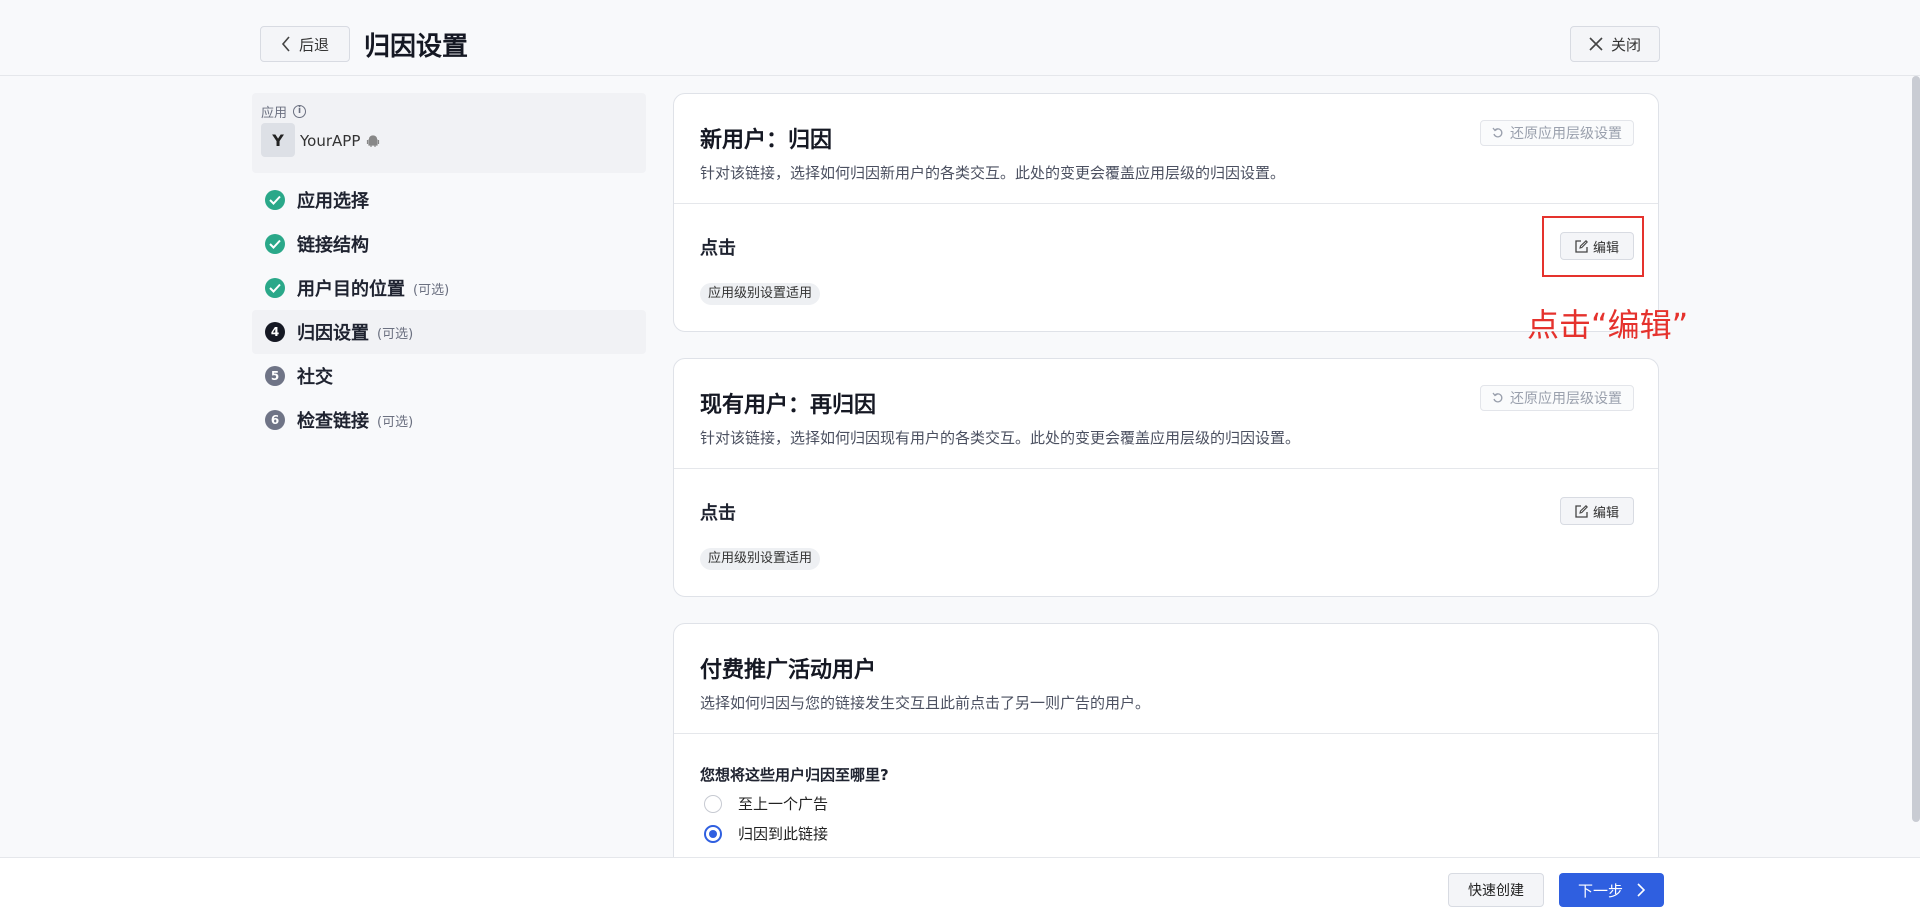 This screenshot has height=919, width=1920. I want to click on step-attribution-settings: 4 归因设置 (可选), so click(449, 332).